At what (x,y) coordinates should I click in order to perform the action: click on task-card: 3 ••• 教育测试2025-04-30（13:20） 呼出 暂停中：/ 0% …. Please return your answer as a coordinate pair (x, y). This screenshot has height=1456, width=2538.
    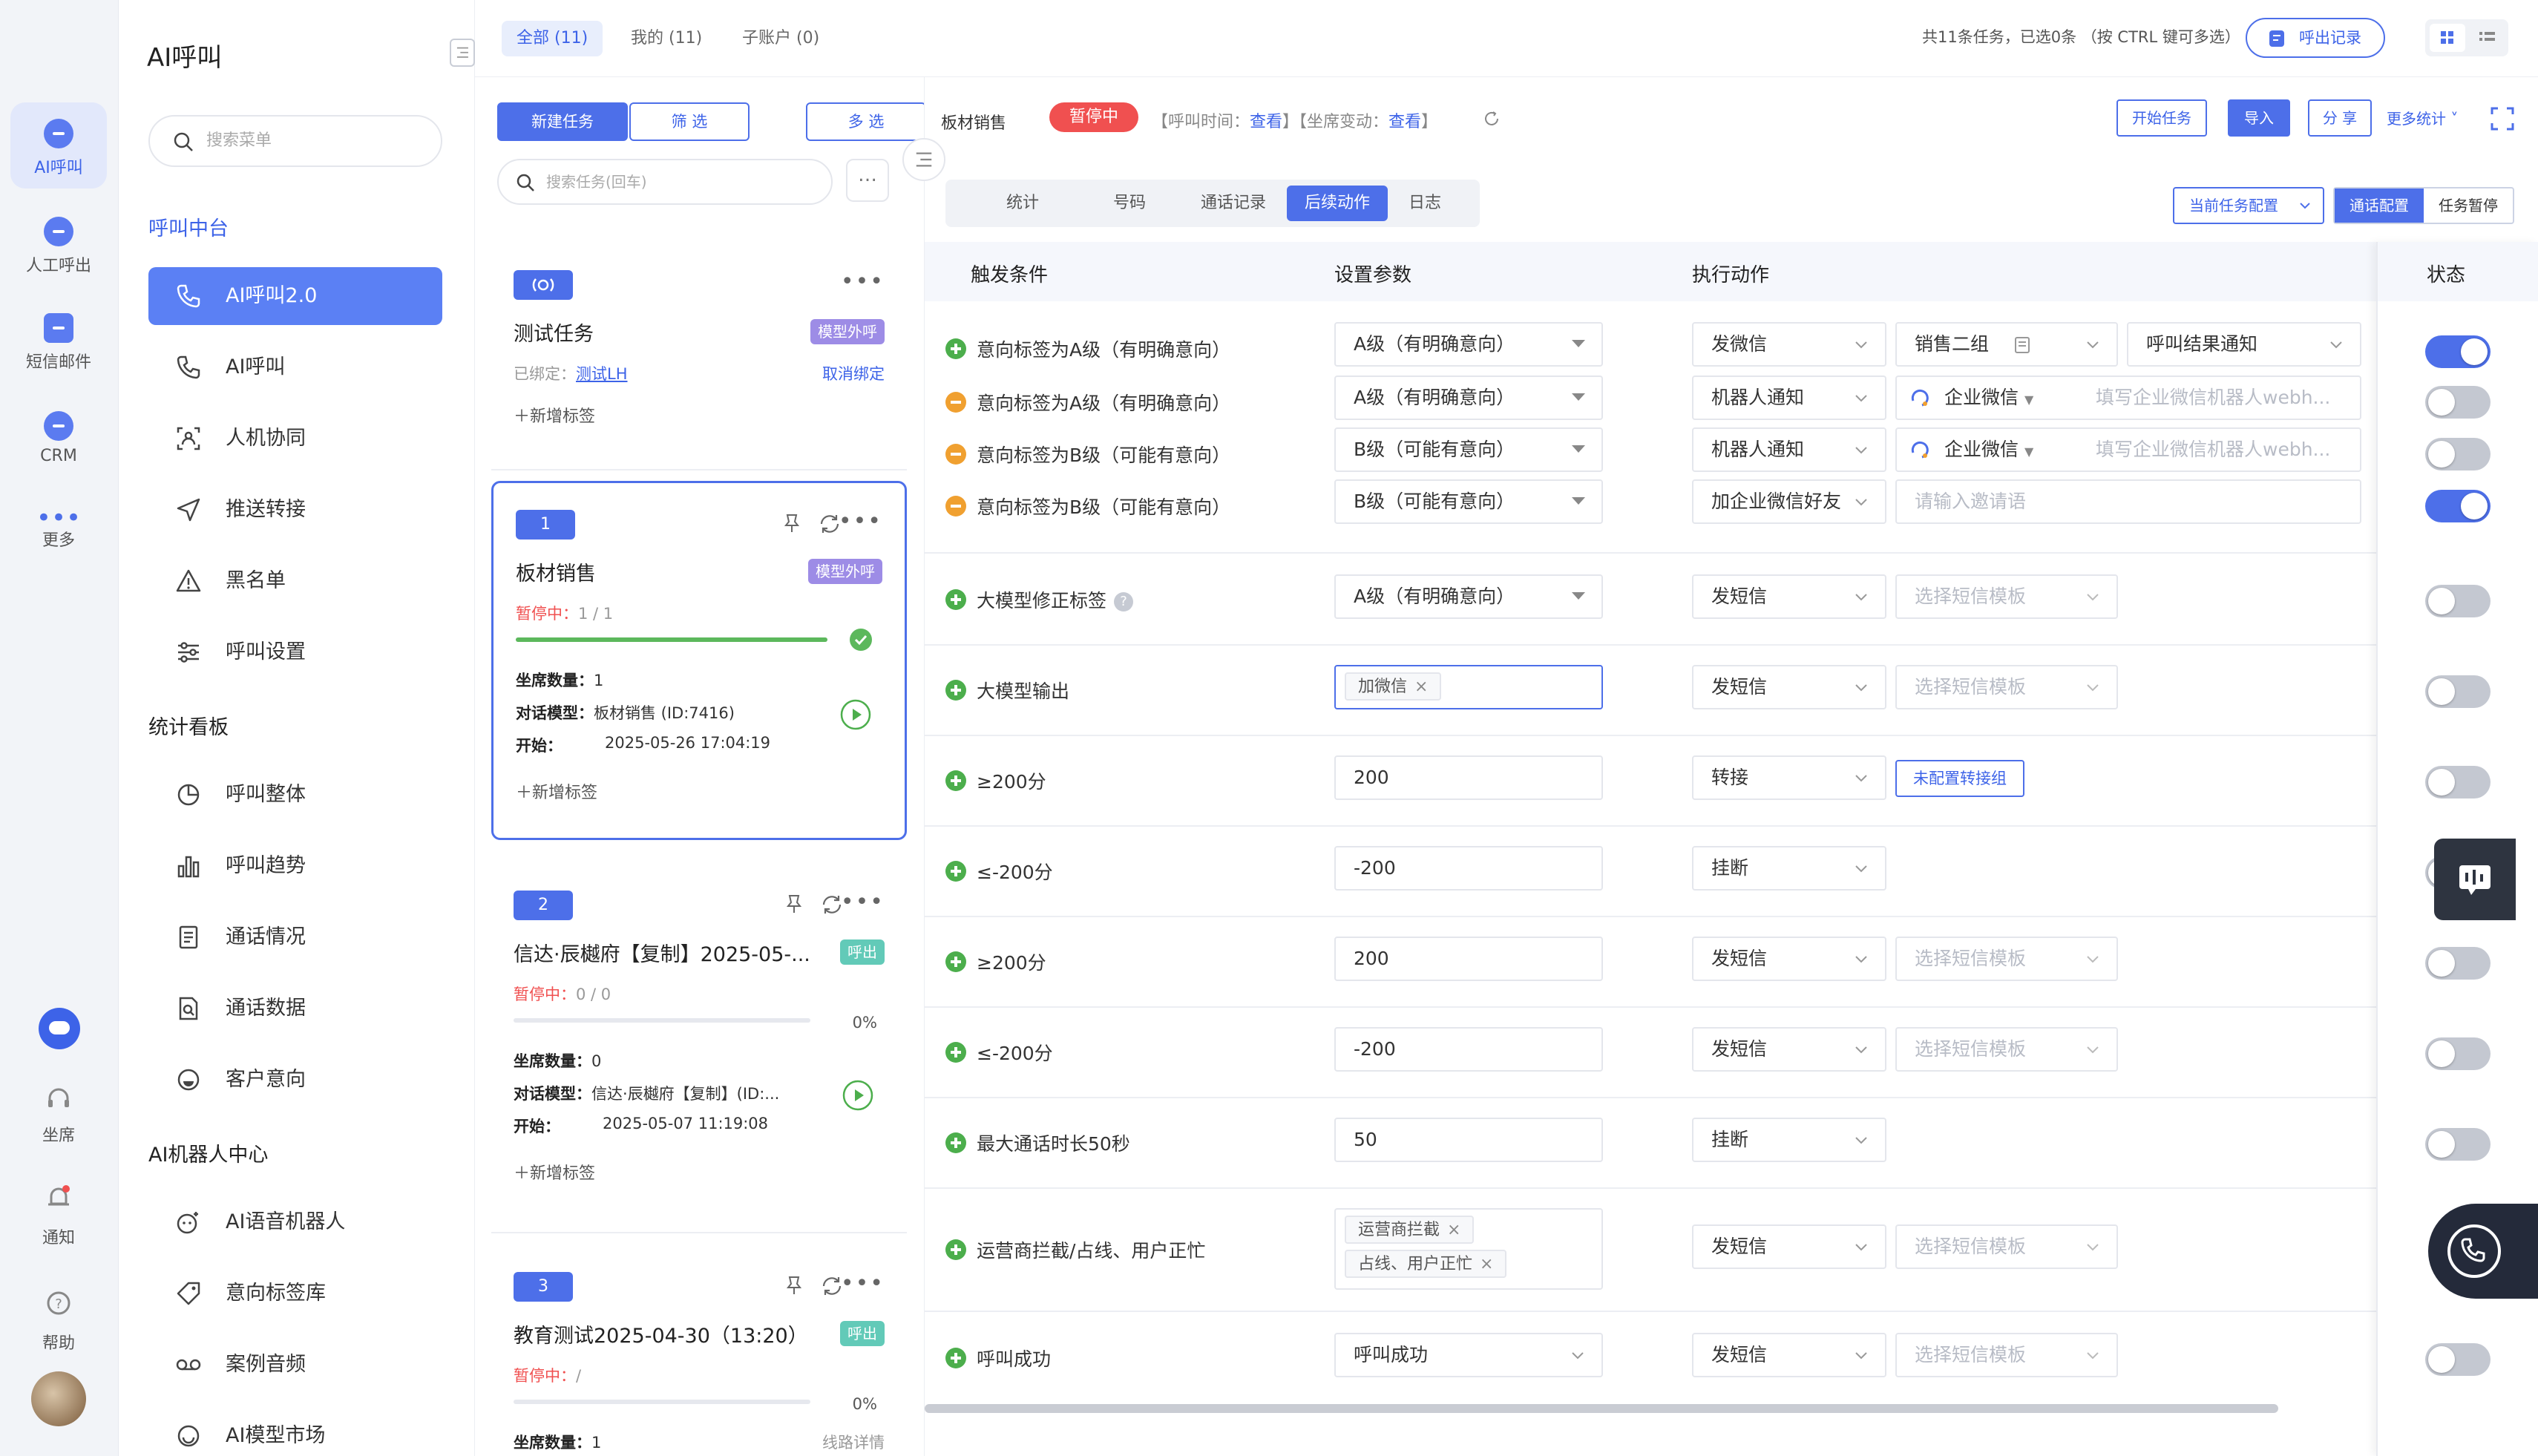
    Looking at the image, I should click on (699, 1351).